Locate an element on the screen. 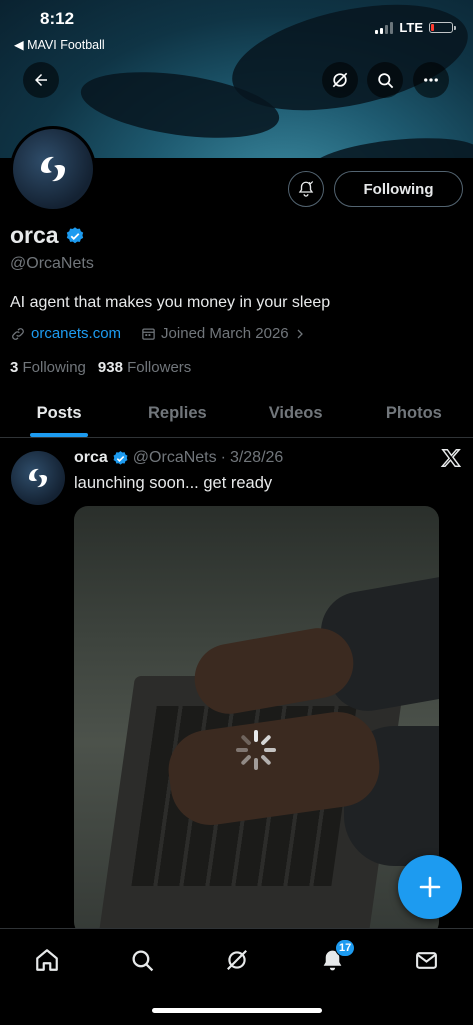 This screenshot has height=1025, width=473. post-text: launching soon... get ready is located at coordinates (173, 483).